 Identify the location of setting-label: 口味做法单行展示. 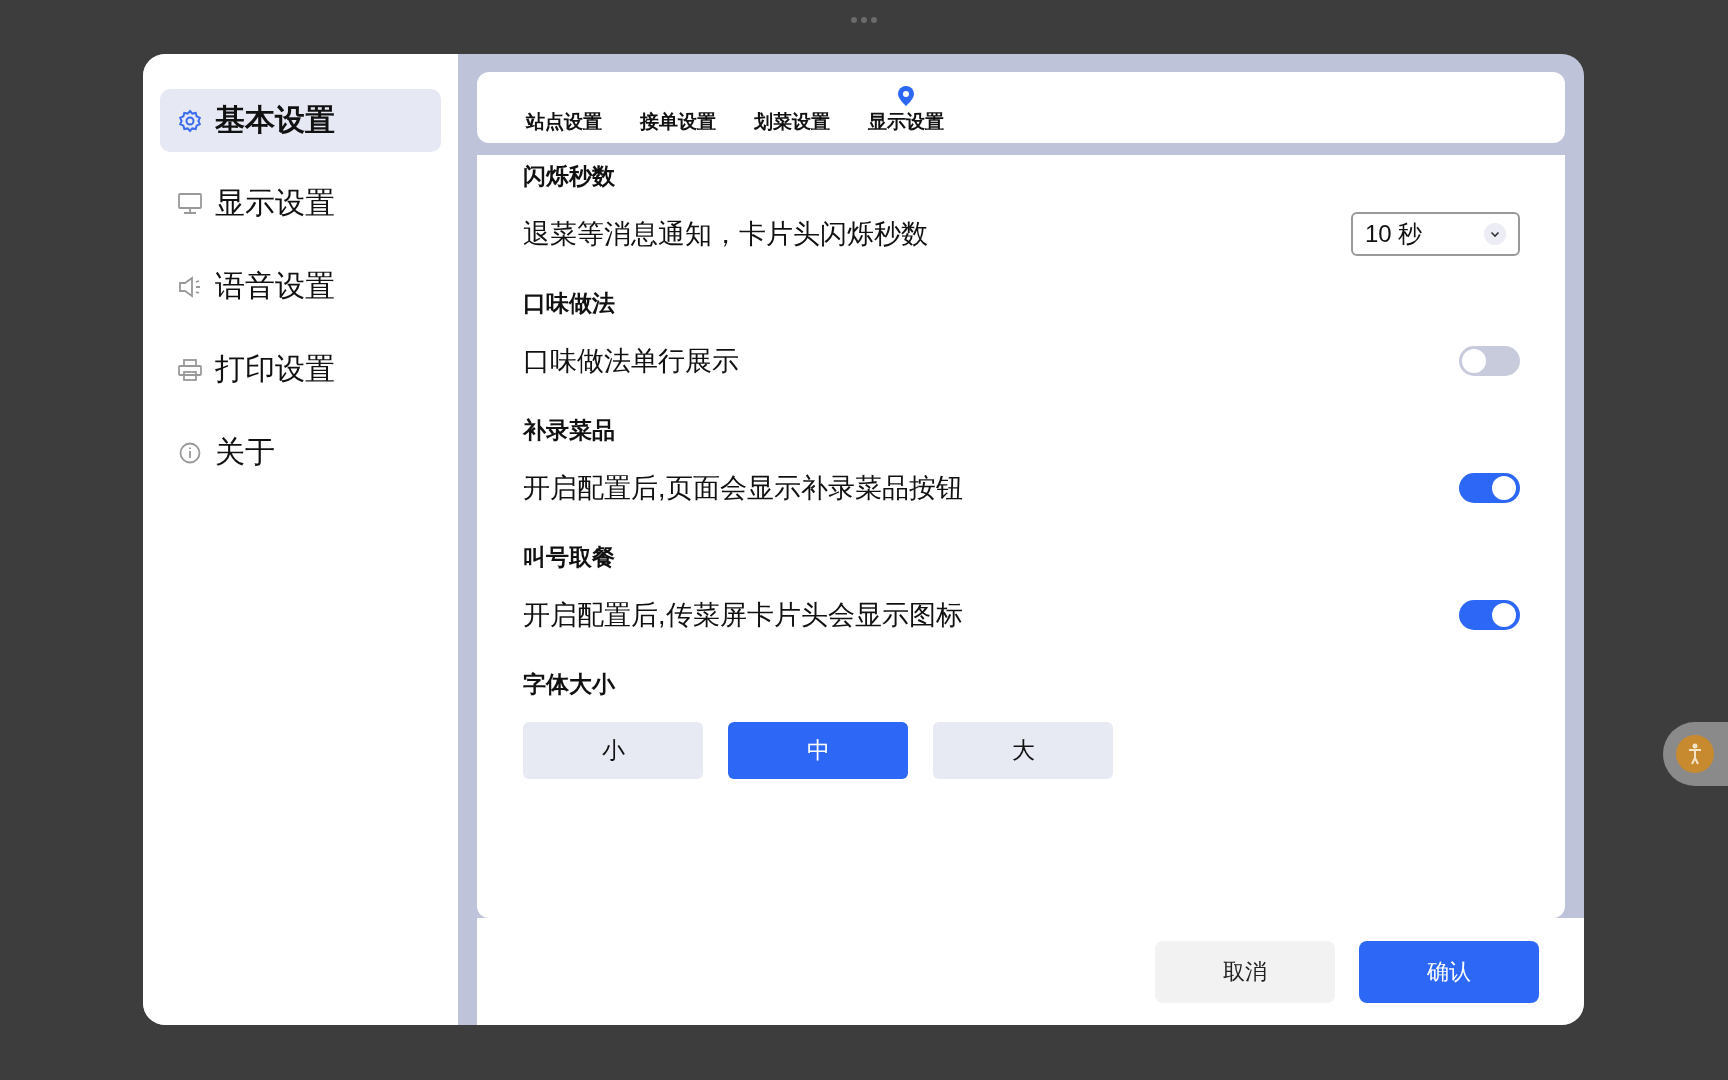
(631, 361).